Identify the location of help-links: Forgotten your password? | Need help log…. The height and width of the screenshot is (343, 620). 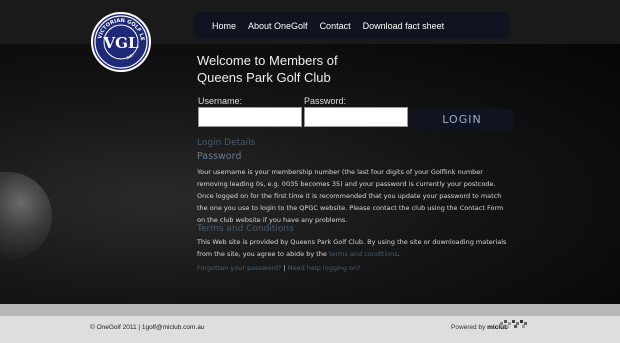
(354, 268).